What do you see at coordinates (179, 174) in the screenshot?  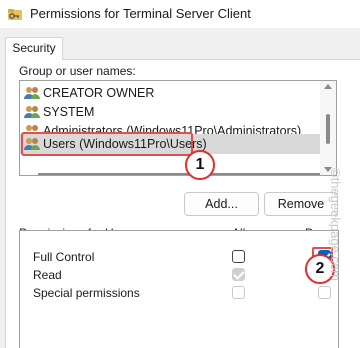 I see `horizontal-scrollbar` at bounding box center [179, 174].